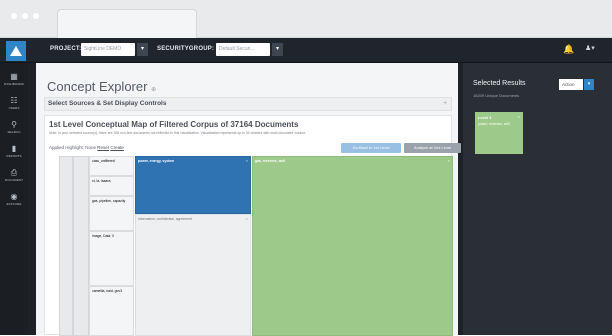 This screenshot has height=336, width=612. I want to click on nav-label: EXPLORE, so click(14, 204).